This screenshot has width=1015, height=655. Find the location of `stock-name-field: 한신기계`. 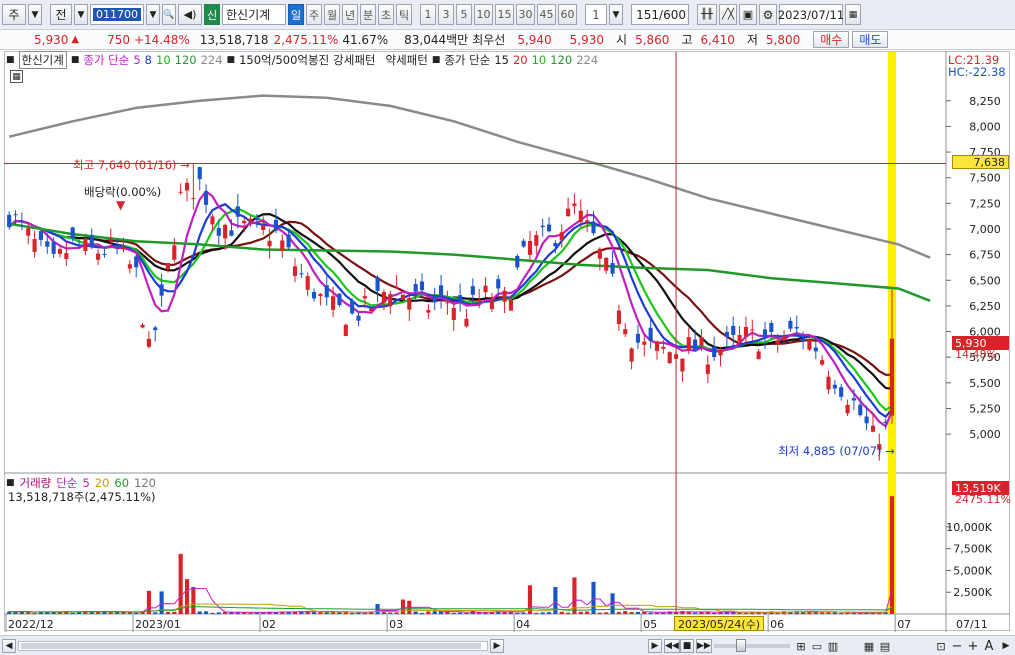

stock-name-field: 한신기계 is located at coordinates (254, 14).